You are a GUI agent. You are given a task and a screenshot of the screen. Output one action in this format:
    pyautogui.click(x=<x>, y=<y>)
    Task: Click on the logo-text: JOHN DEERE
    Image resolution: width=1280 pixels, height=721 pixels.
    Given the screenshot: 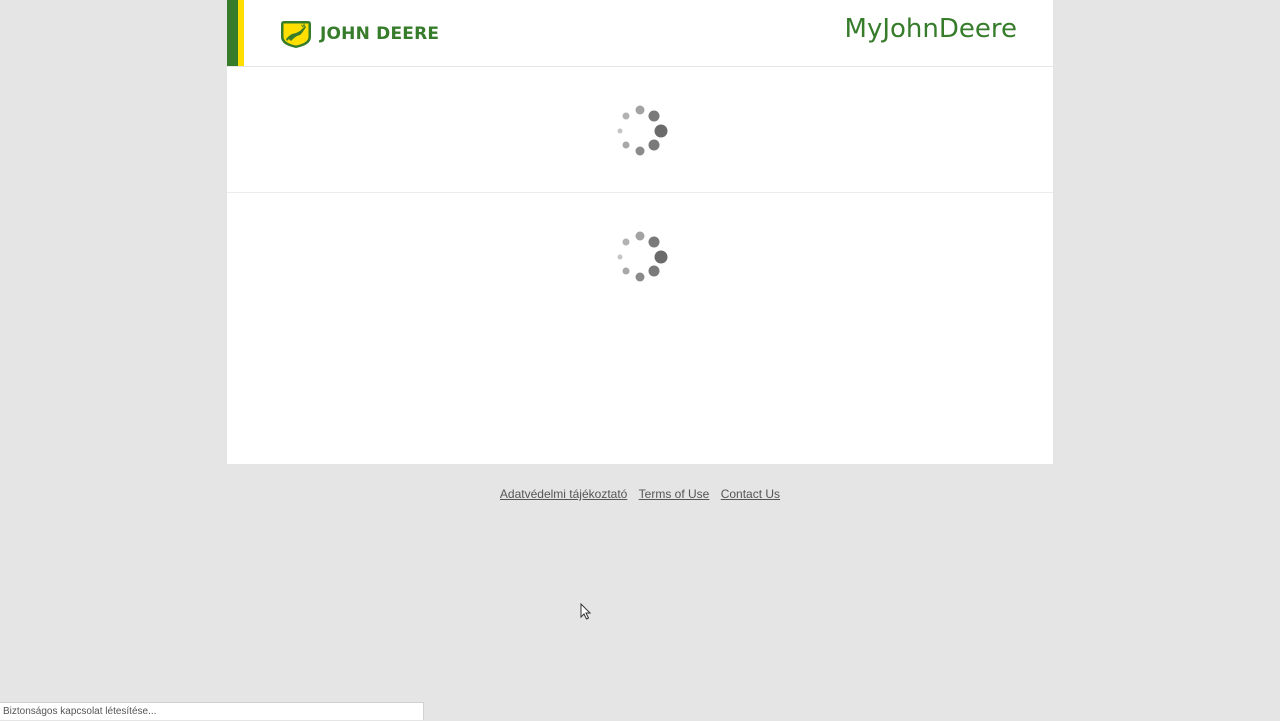 What is the action you would take?
    pyautogui.click(x=380, y=34)
    